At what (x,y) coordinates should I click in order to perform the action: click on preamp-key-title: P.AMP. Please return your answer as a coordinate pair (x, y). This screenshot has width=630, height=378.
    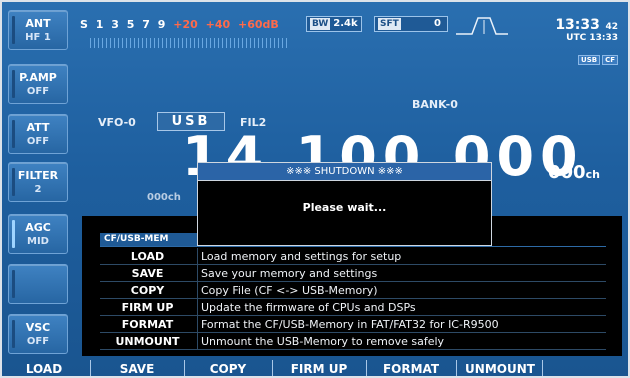
    Looking at the image, I should click on (38, 77).